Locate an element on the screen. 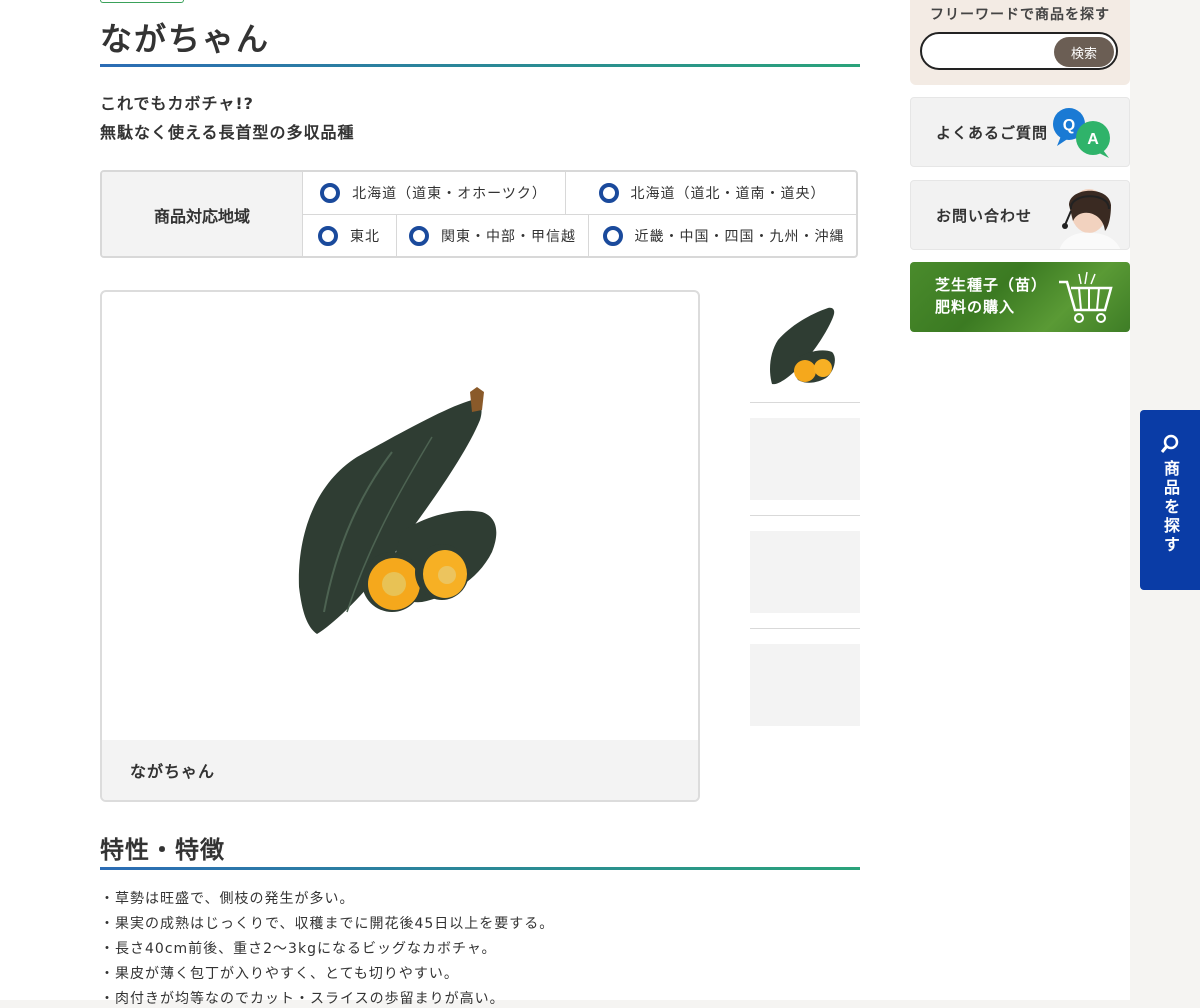 Image resolution: width=1200 pixels, height=1008 pixels. title-divider is located at coordinates (480, 65).